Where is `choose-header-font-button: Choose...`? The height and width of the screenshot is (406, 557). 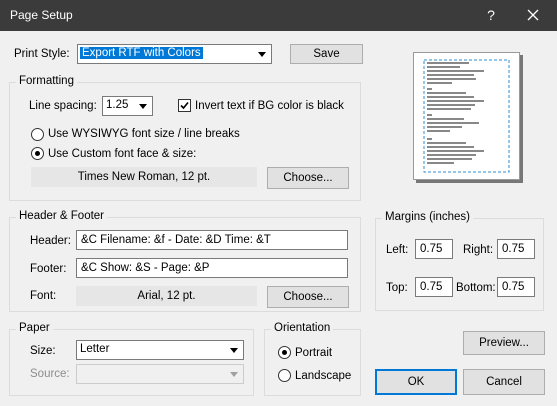
choose-header-font-button: Choose... is located at coordinates (308, 297).